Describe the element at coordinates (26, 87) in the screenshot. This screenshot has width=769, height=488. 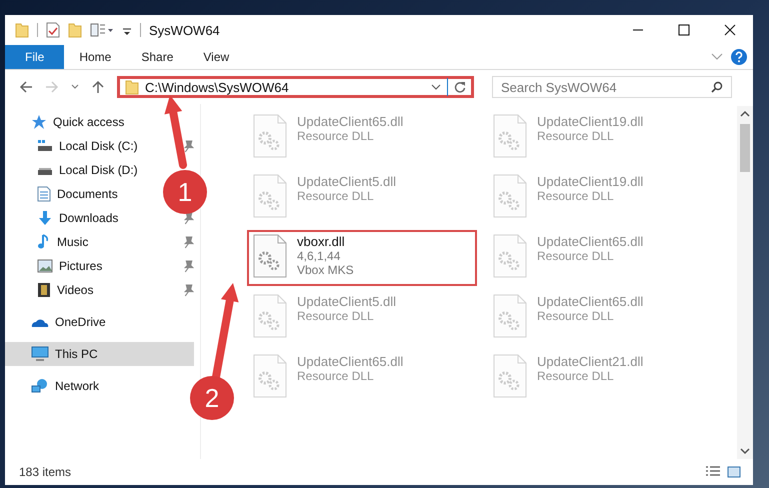
I see `back-arrow-icon` at that location.